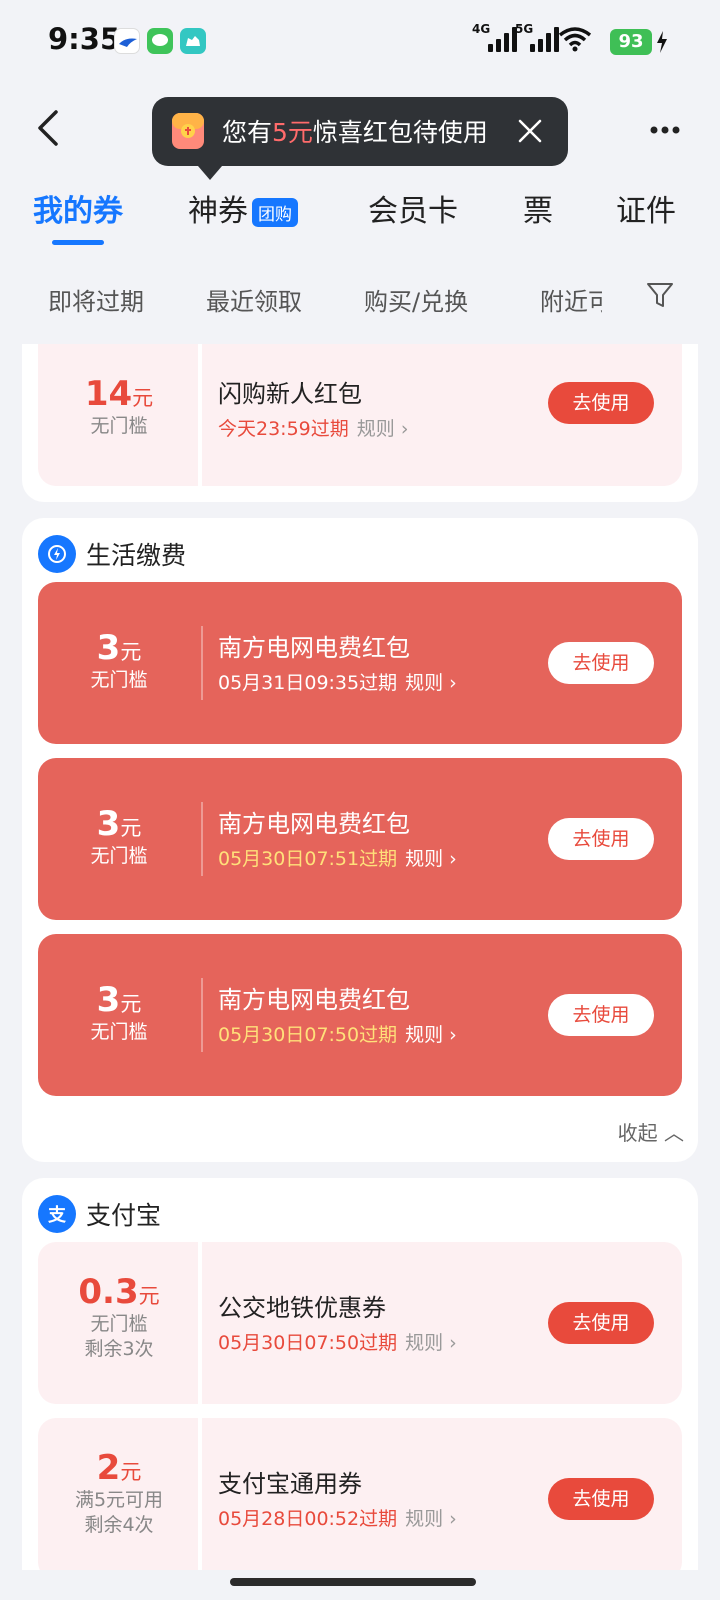 This screenshot has height=1600, width=720. Describe the element at coordinates (302, 1308) in the screenshot. I see `coupon-title: 公交地铁优惠券` at that location.